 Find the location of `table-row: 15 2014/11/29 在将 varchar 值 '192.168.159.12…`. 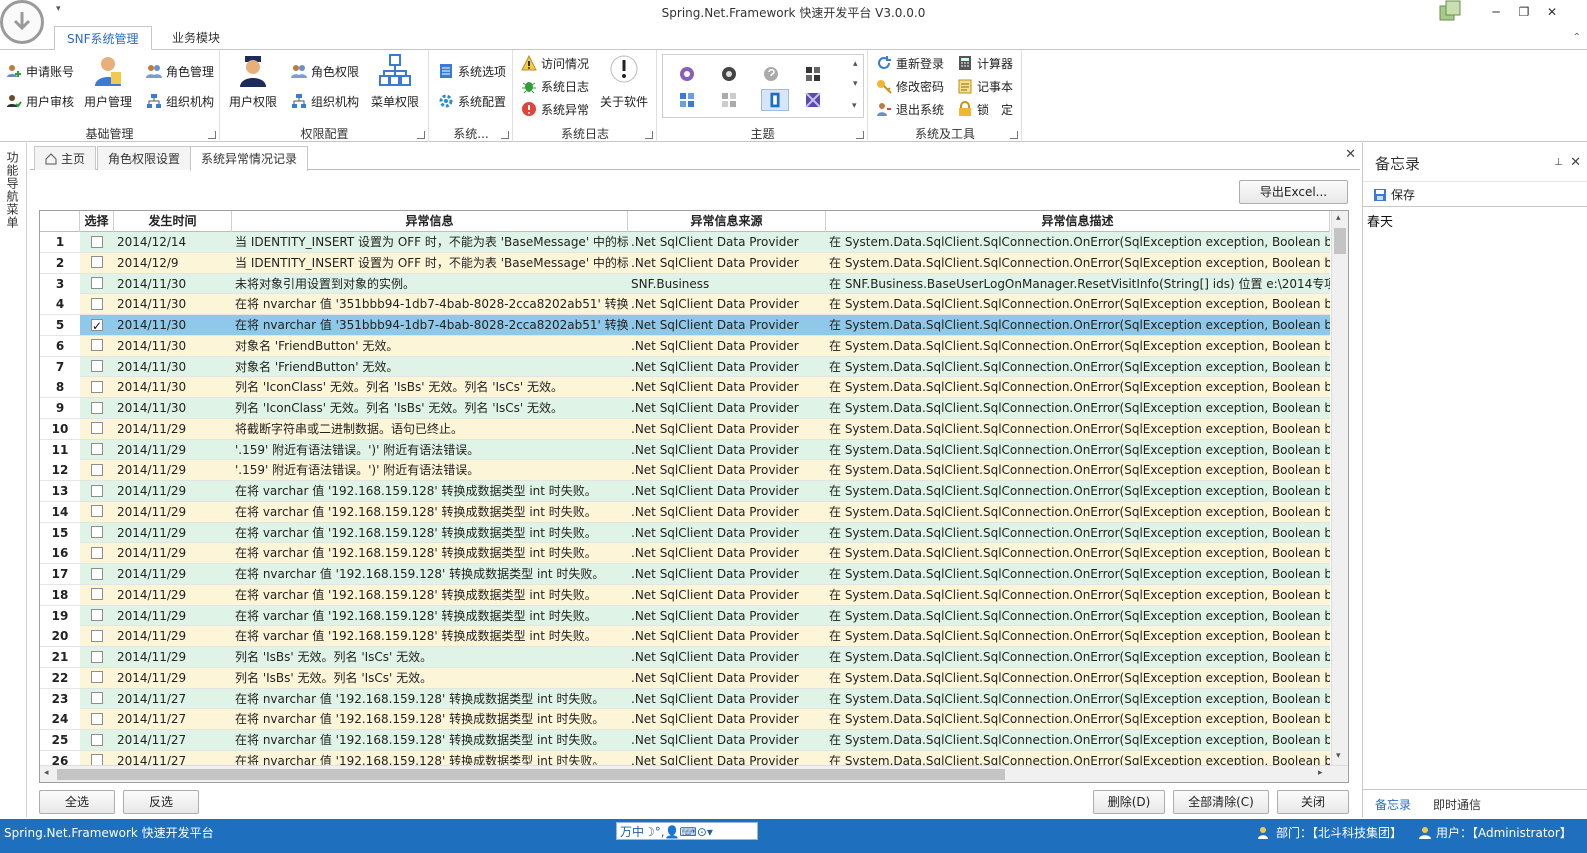

table-row: 15 2014/11/29 在将 varchar 值 '192.168.159.12… is located at coordinates (685, 533).